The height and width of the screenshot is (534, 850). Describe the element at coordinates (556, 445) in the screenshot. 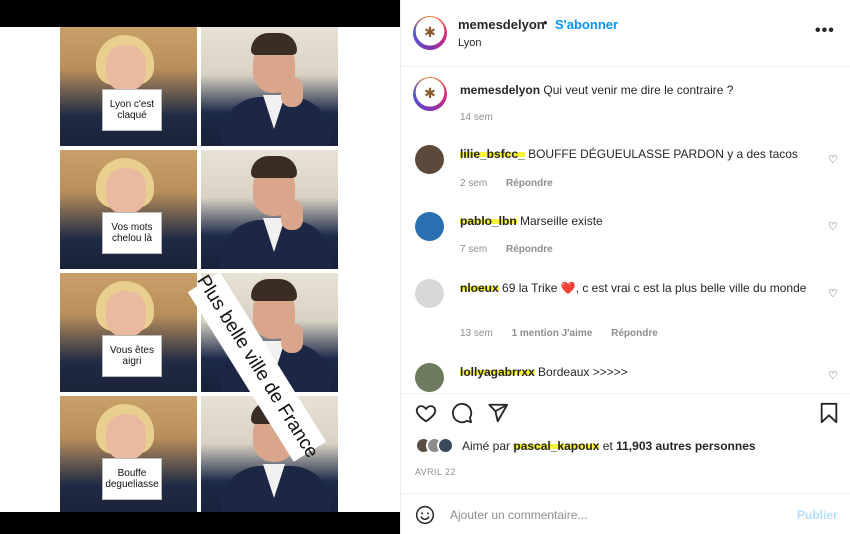

I see `liked-user: pascal_kapoux` at that location.